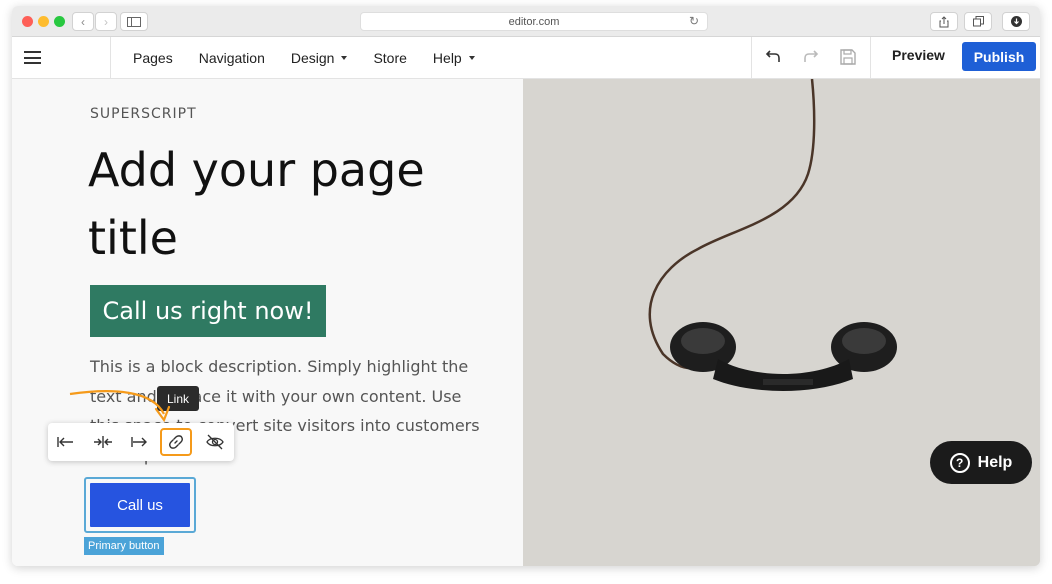 The image size is (1052, 584). What do you see at coordinates (176, 442) in the screenshot?
I see `link-icon` at bounding box center [176, 442].